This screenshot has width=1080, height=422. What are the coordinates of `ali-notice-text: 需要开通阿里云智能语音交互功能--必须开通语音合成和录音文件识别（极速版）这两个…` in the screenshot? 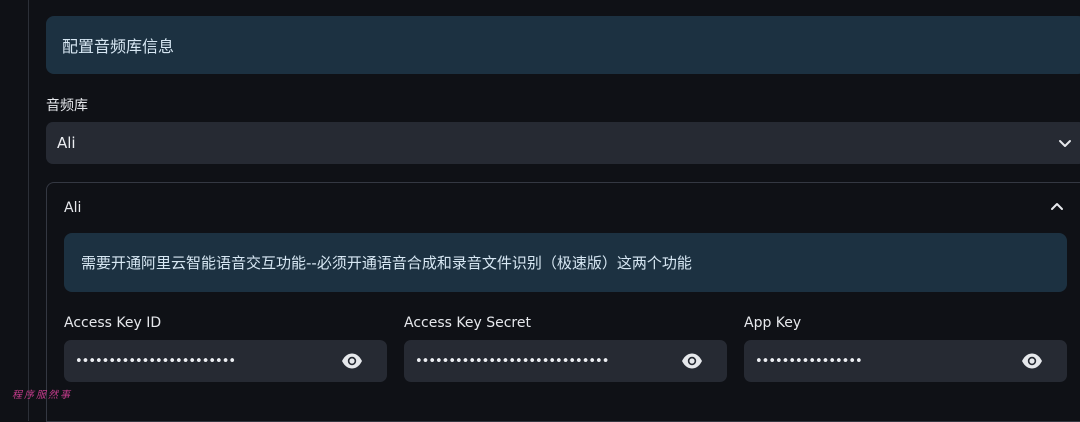 It's located at (386, 263).